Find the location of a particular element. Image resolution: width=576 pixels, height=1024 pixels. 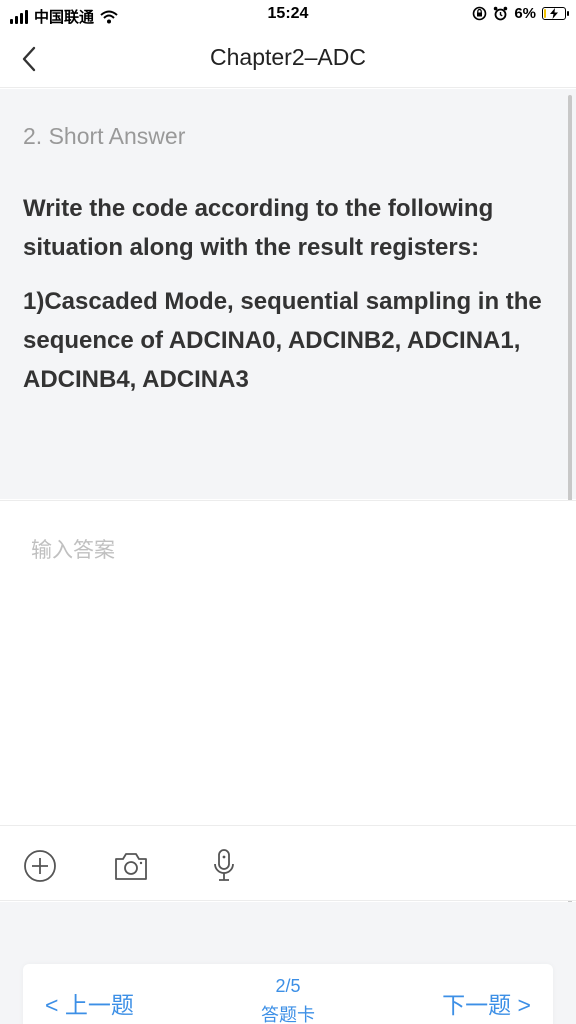

status-bar: 中国联通 15:24 6% is located at coordinates (288, 15).